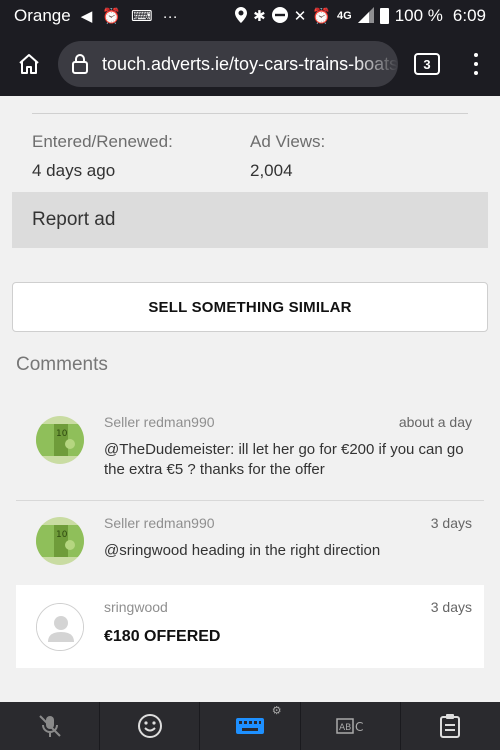 The height and width of the screenshot is (750, 500). I want to click on voice-input-button, so click(50, 726).